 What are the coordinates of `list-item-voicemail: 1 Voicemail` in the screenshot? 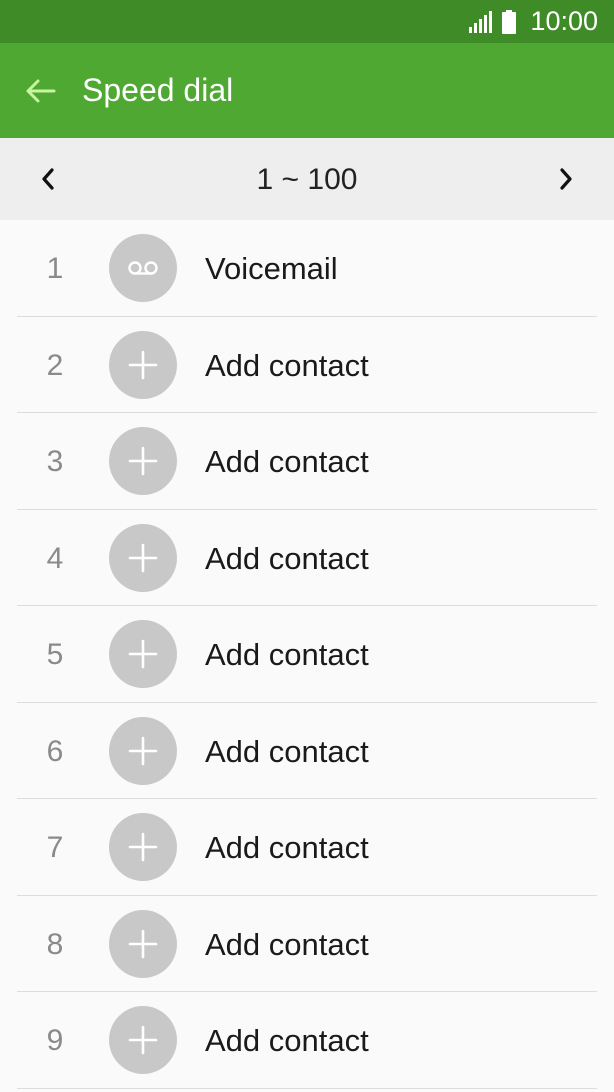 It's located at (307, 268).